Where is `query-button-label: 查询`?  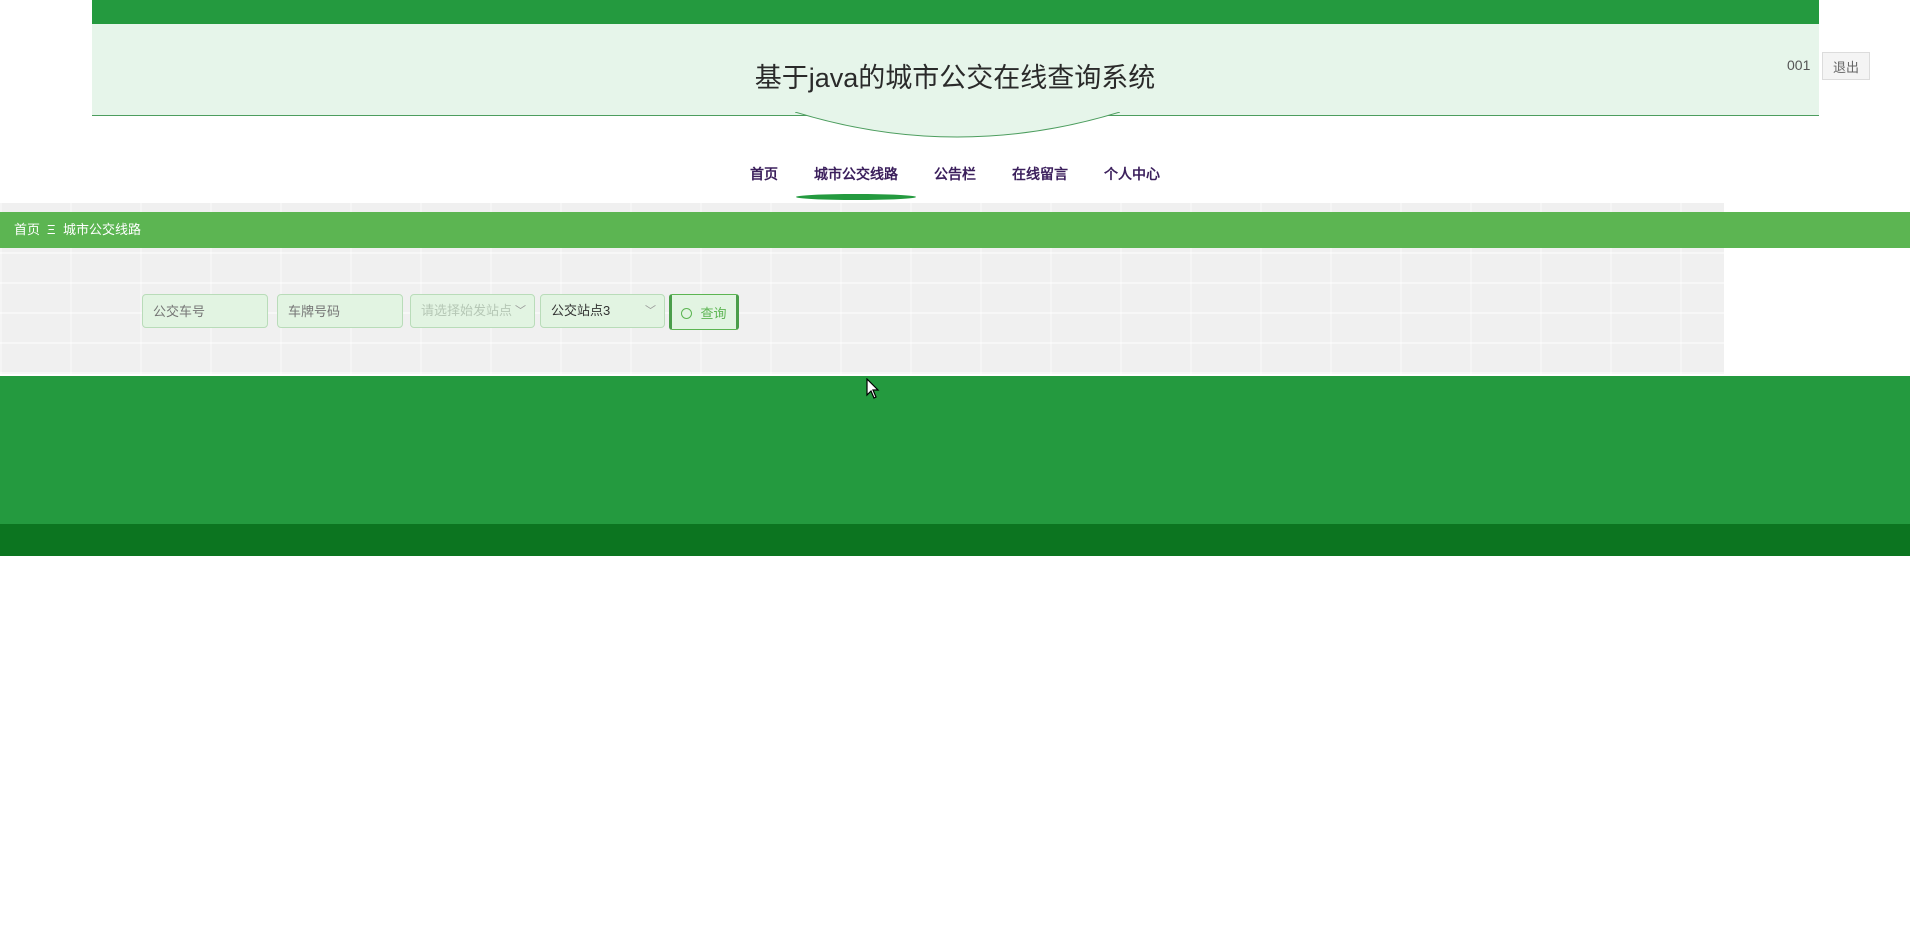
query-button-label: 查询 is located at coordinates (713, 313).